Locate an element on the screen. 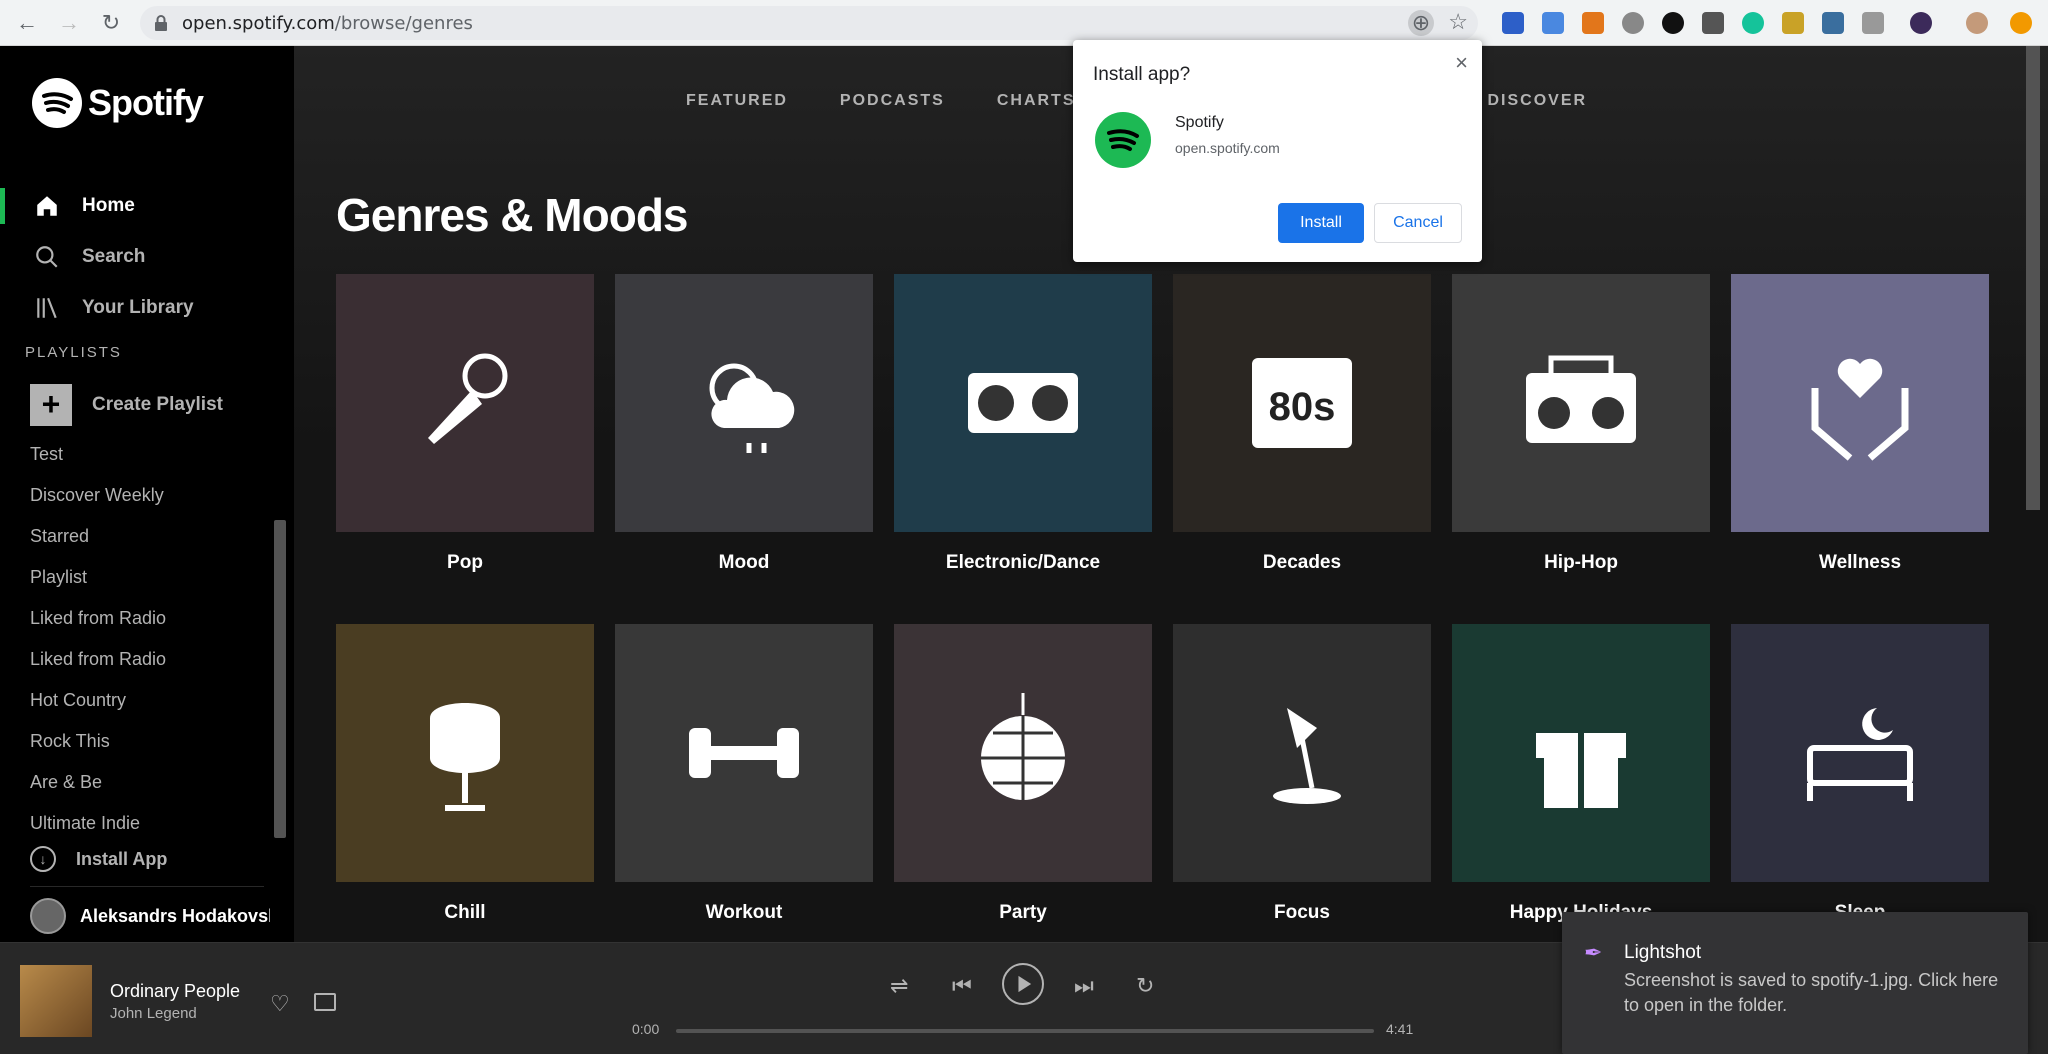  turntable-icon is located at coordinates (1023, 403).